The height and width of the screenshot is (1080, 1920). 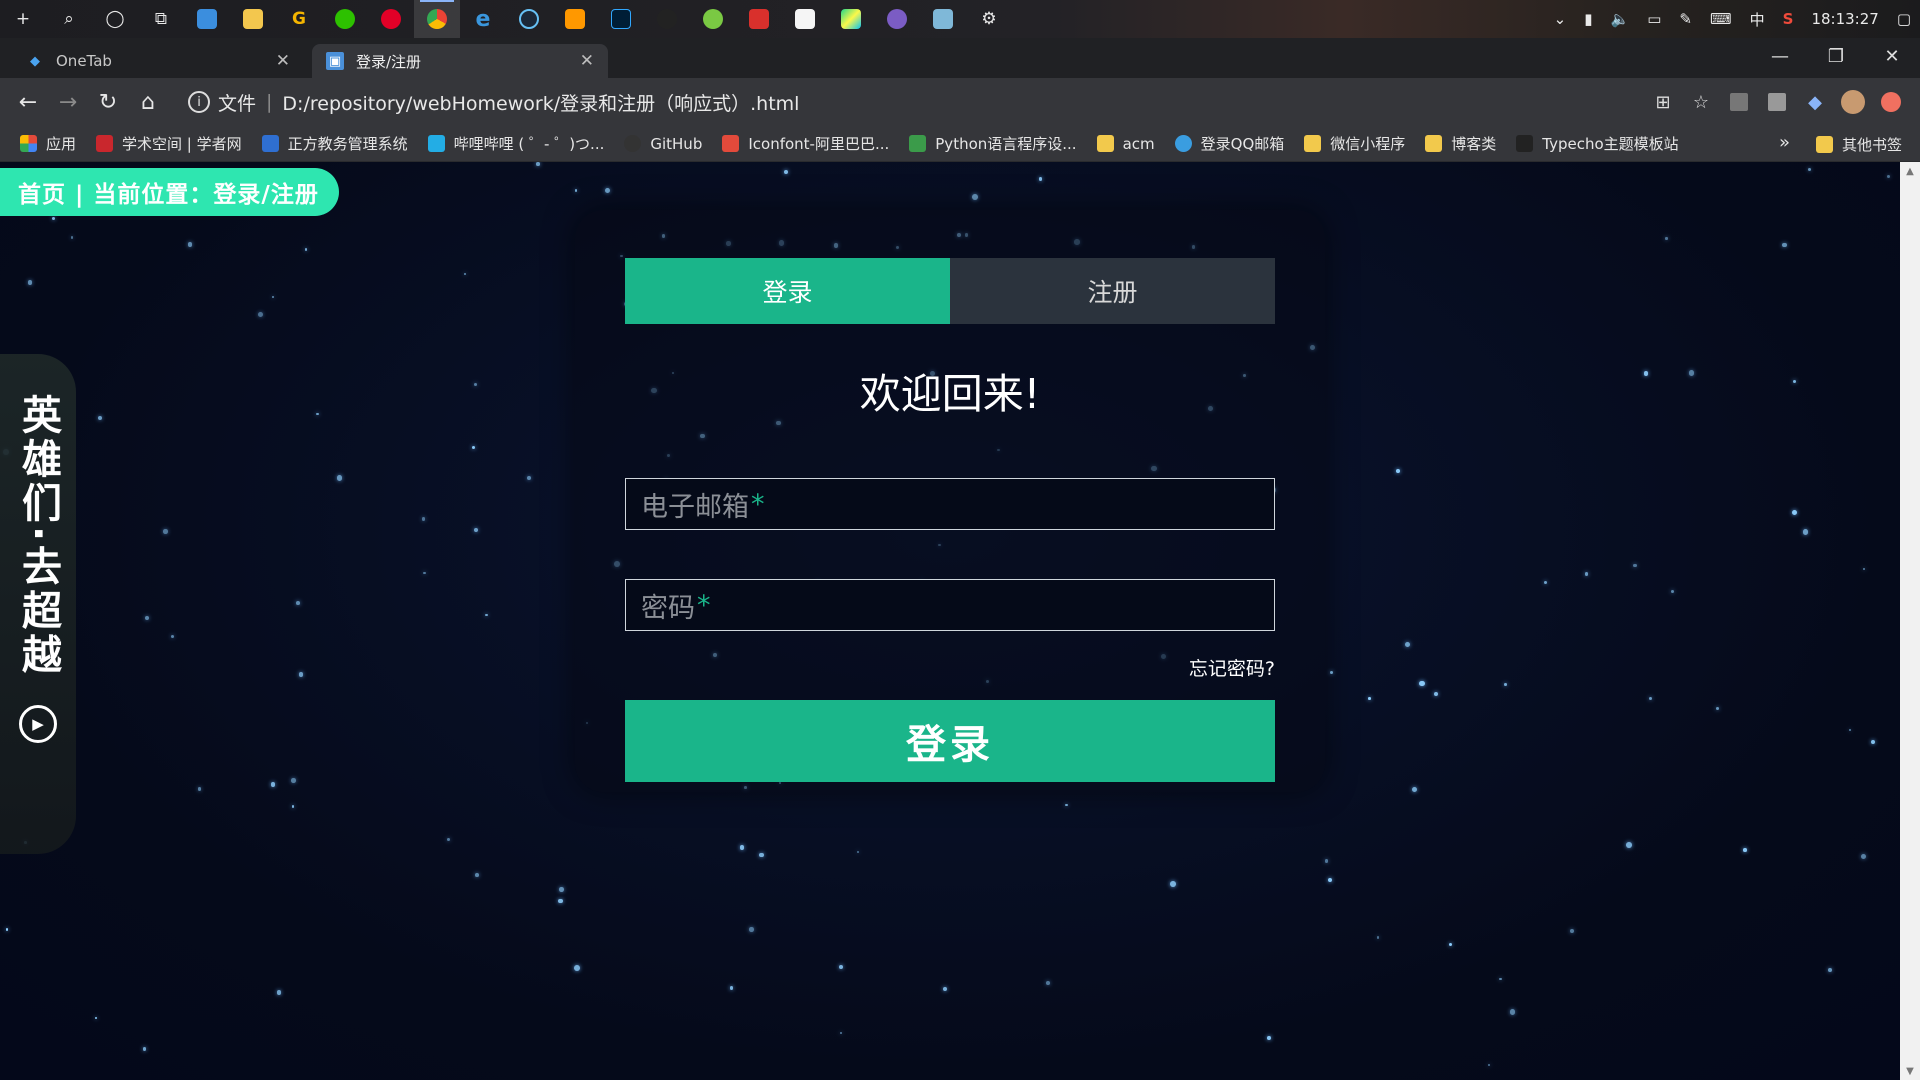 I want to click on g-app-icon: G, so click(x=299, y=19).